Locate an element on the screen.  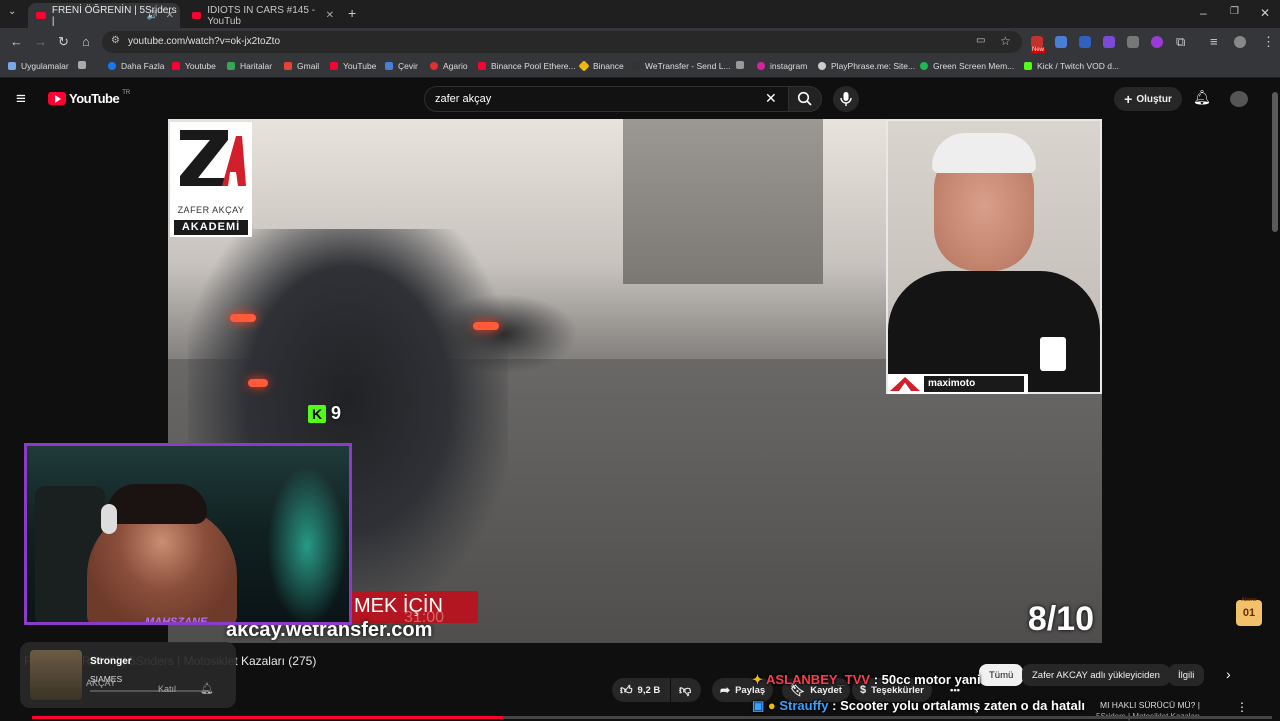
sponsor-badge: maximoto is located at coordinates (958, 384).